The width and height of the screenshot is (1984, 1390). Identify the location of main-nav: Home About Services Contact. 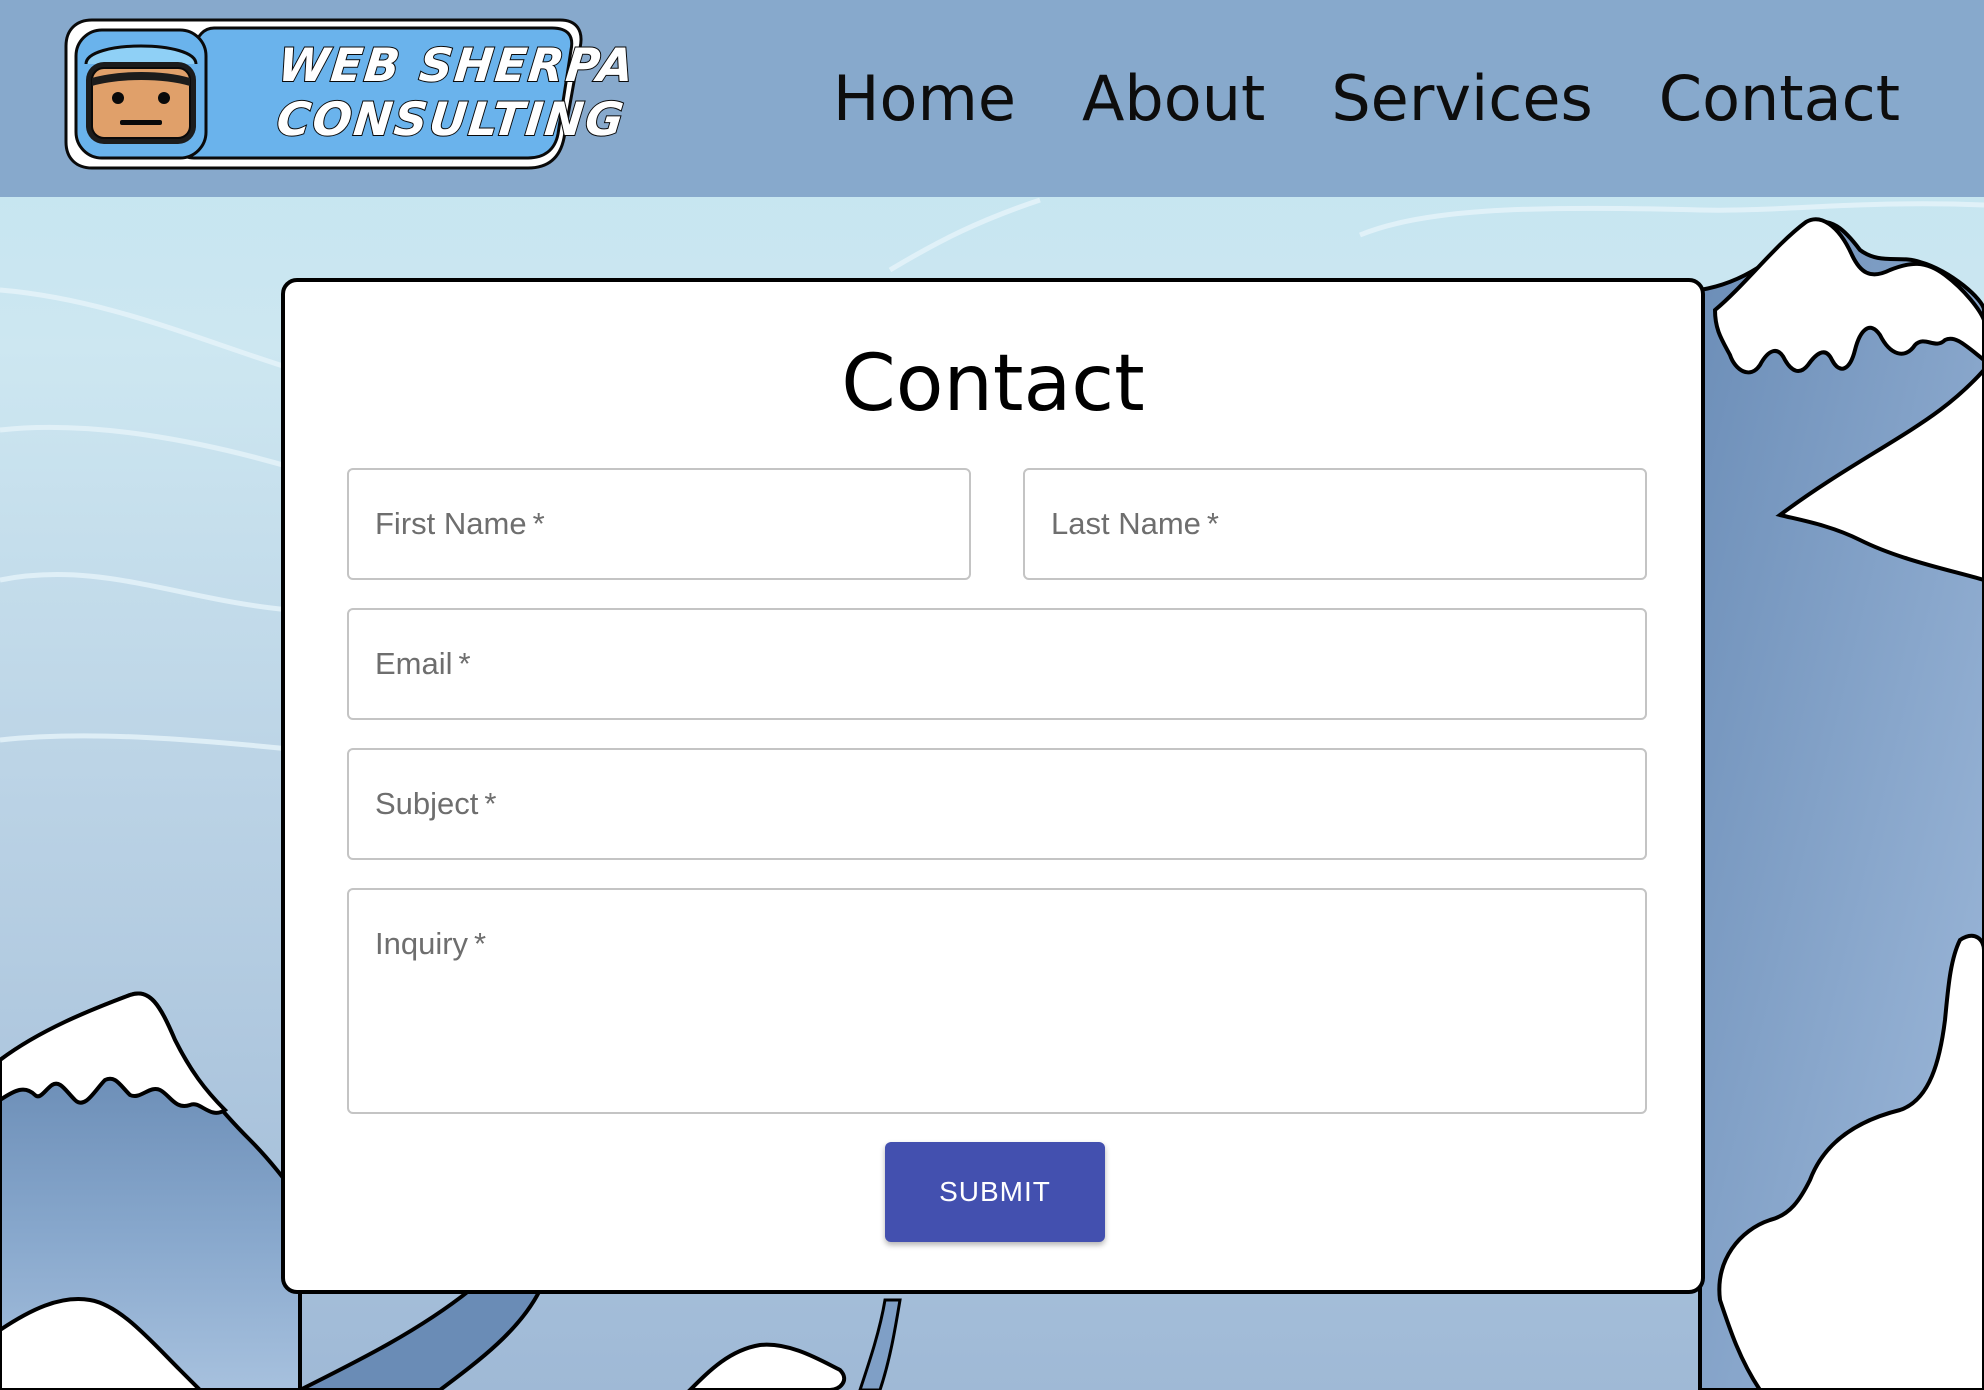
(1366, 99).